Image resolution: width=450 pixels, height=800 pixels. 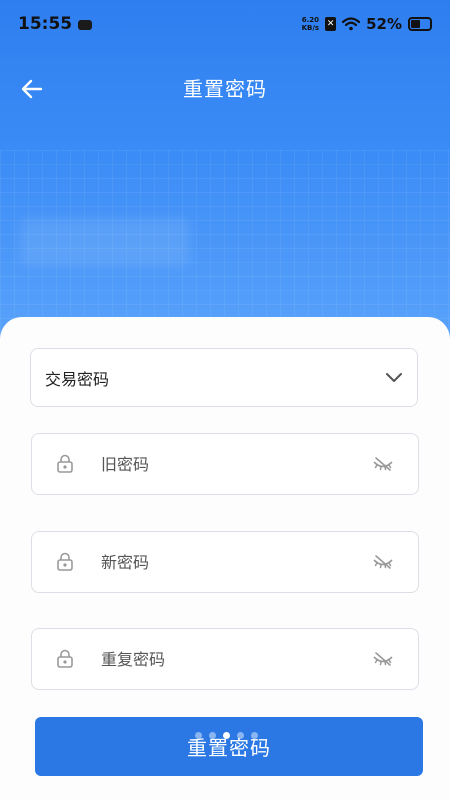 I want to click on repeat-password-input, so click(x=216, y=659).